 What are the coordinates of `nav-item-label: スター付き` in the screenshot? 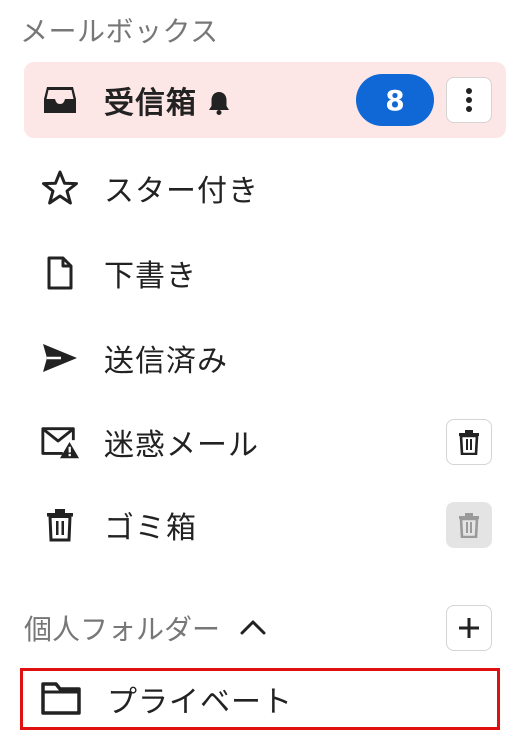 It's located at (181, 191).